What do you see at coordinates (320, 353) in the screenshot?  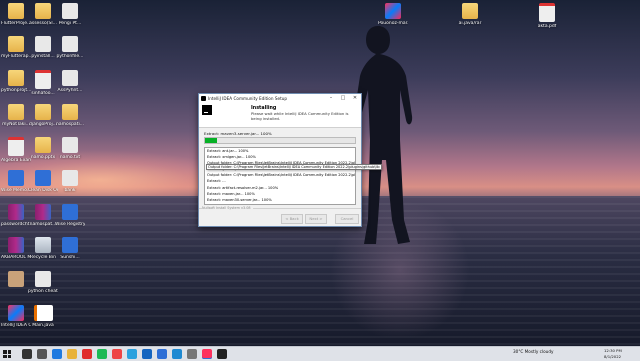 I see `taskbar: 30°C Mostly cloudy 12:30 PM 8/1/2022` at bounding box center [320, 353].